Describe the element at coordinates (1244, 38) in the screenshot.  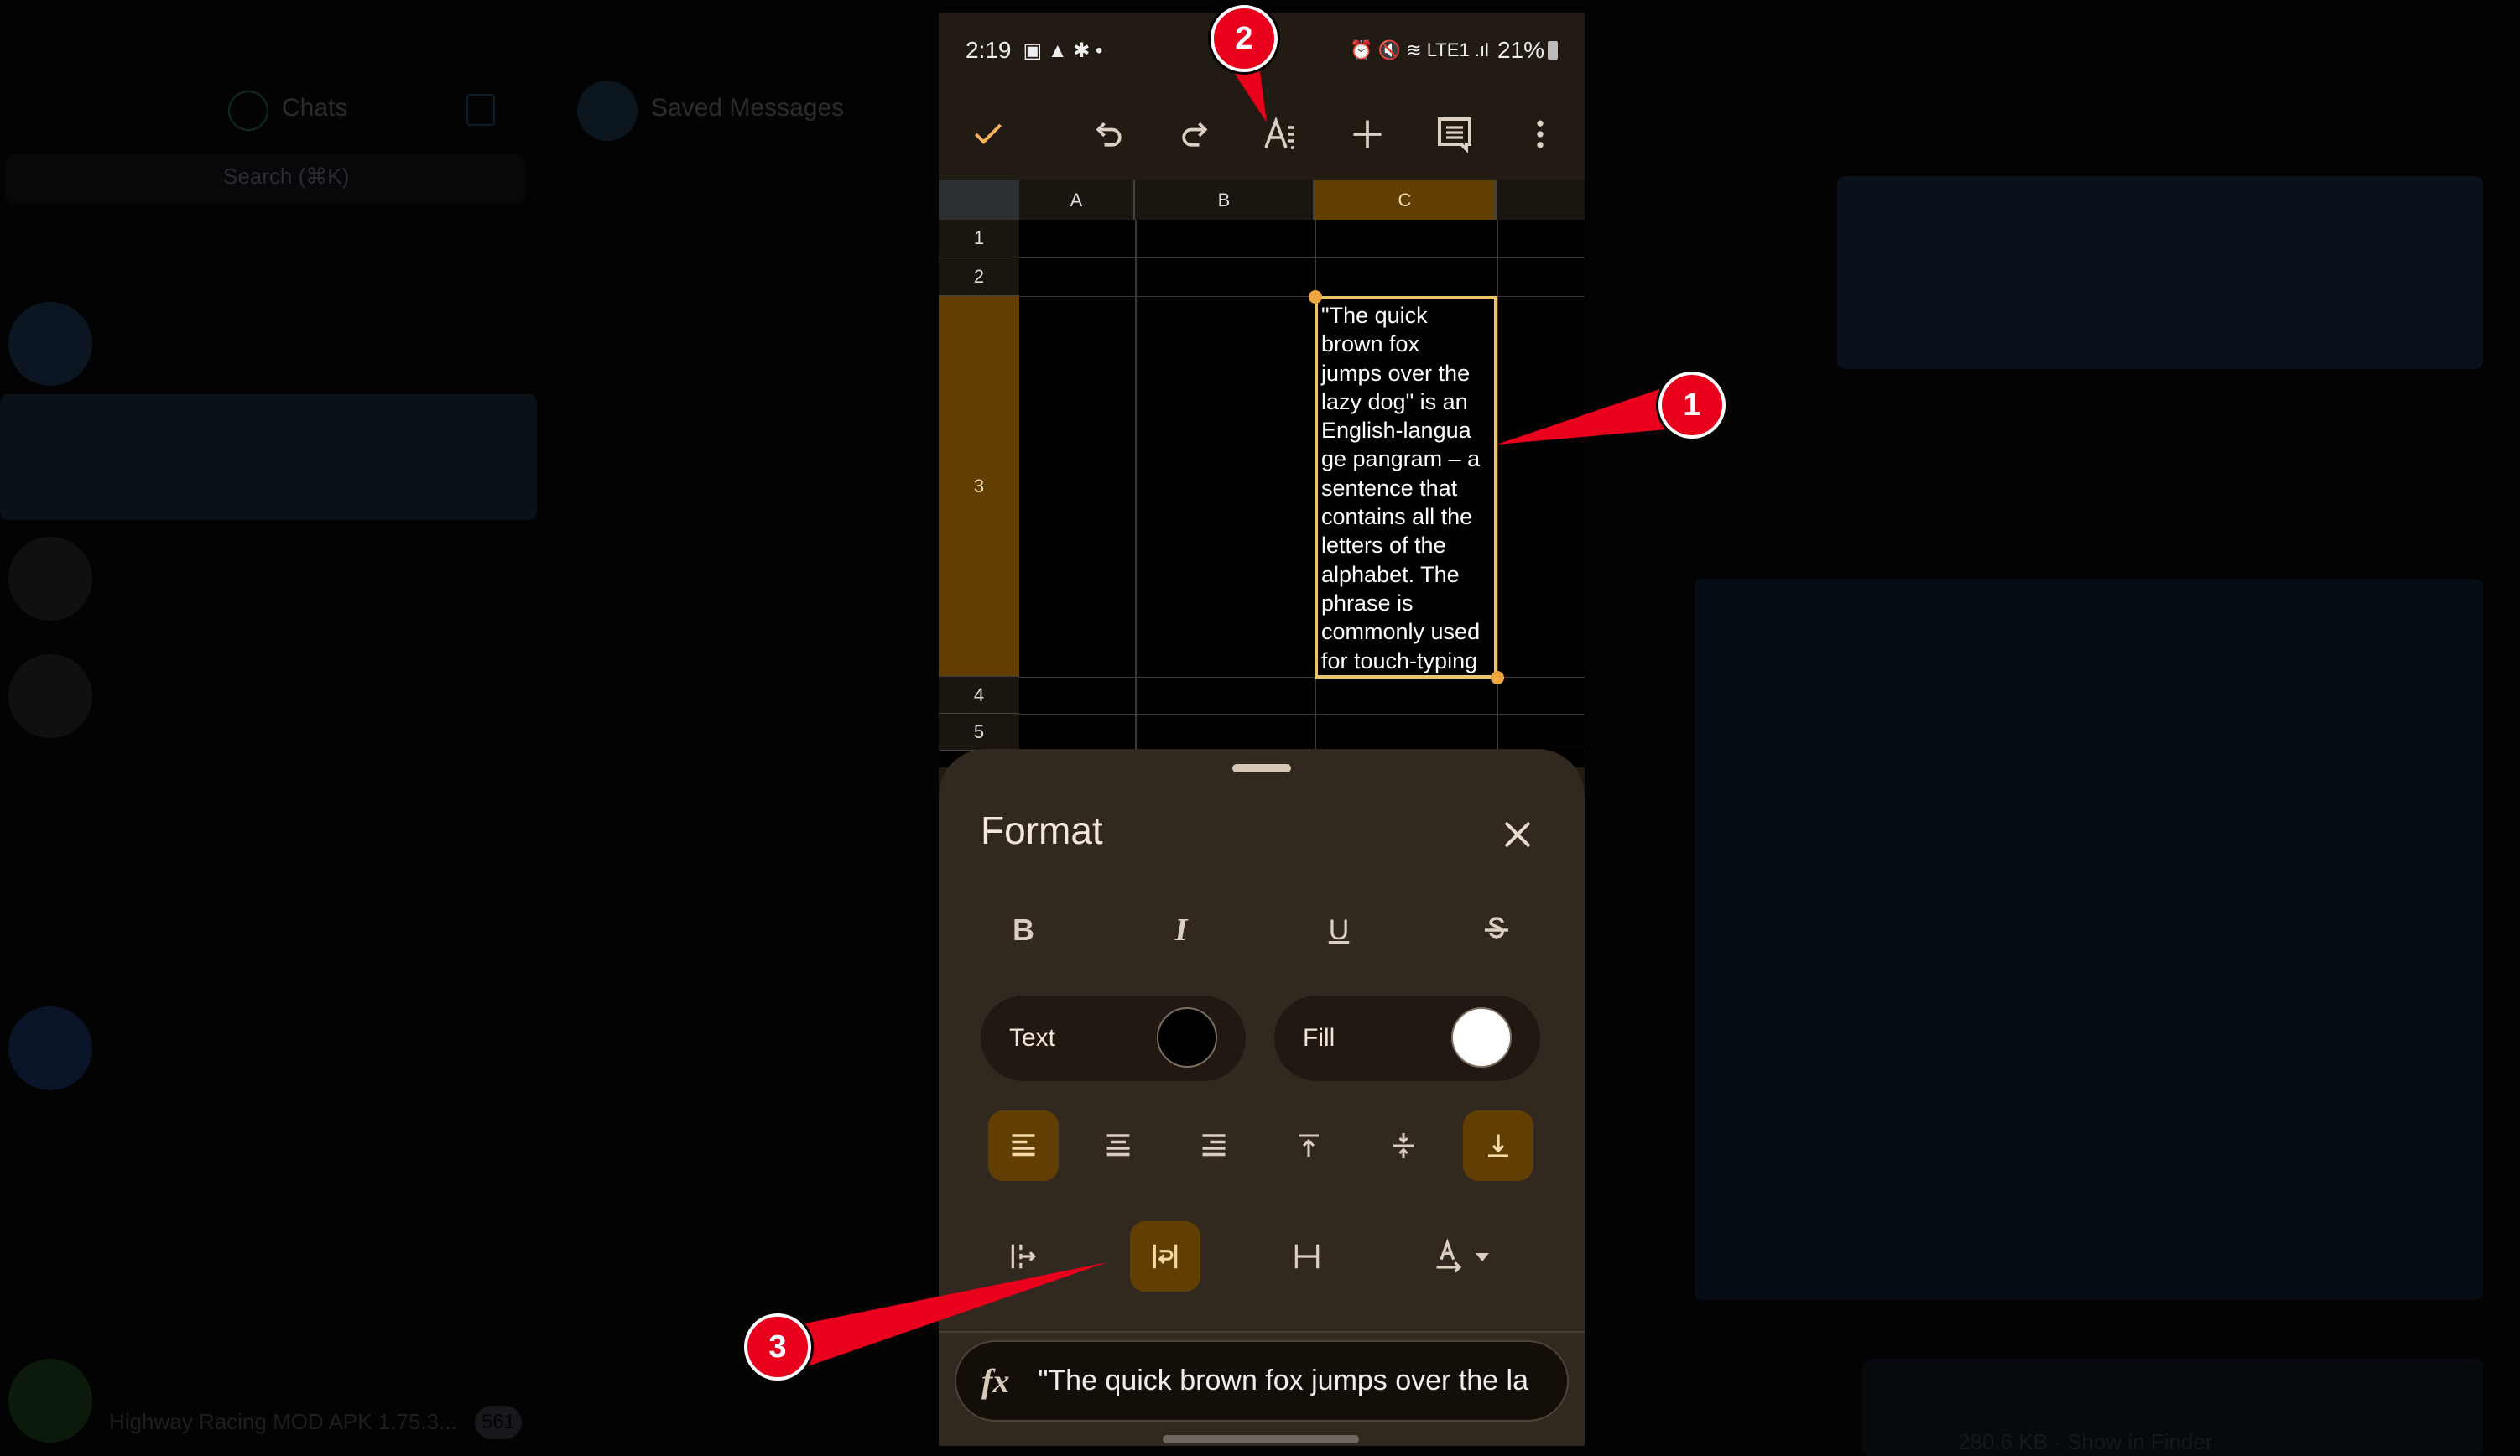
I see `annotation-2: 2` at that location.